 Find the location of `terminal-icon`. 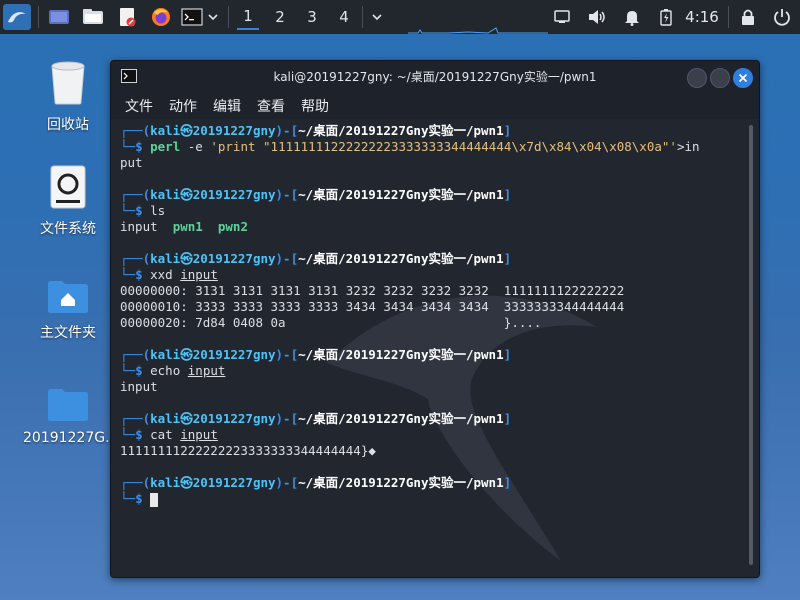

terminal-icon is located at coordinates (192, 17).